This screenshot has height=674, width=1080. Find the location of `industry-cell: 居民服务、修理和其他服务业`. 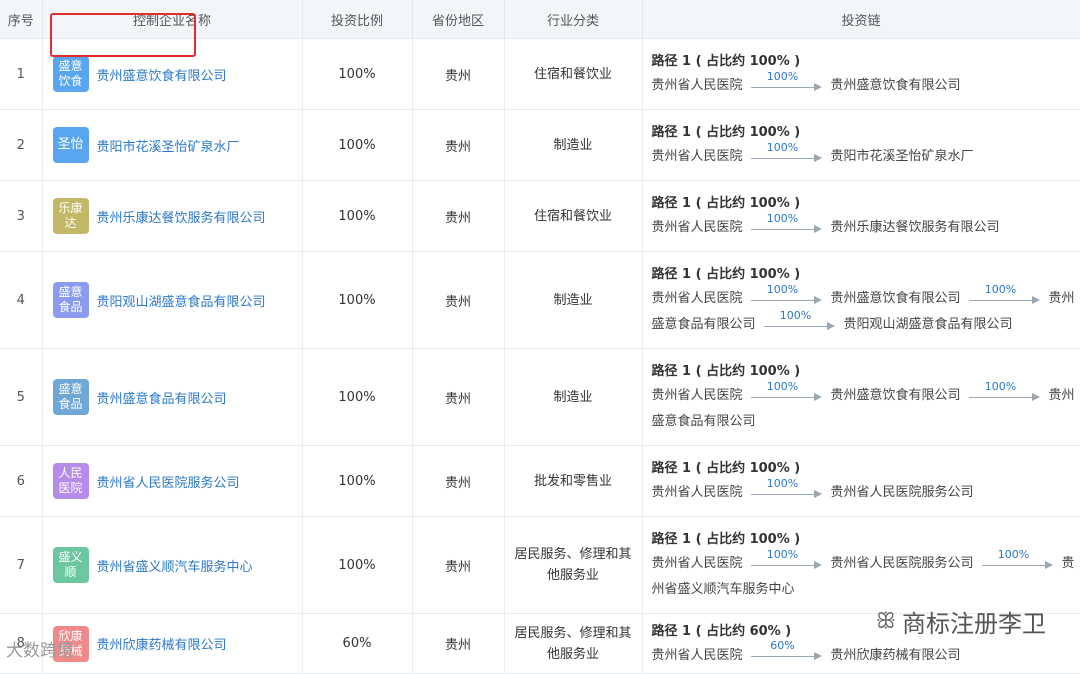

industry-cell: 居民服务、修理和其他服务业 is located at coordinates (573, 565).